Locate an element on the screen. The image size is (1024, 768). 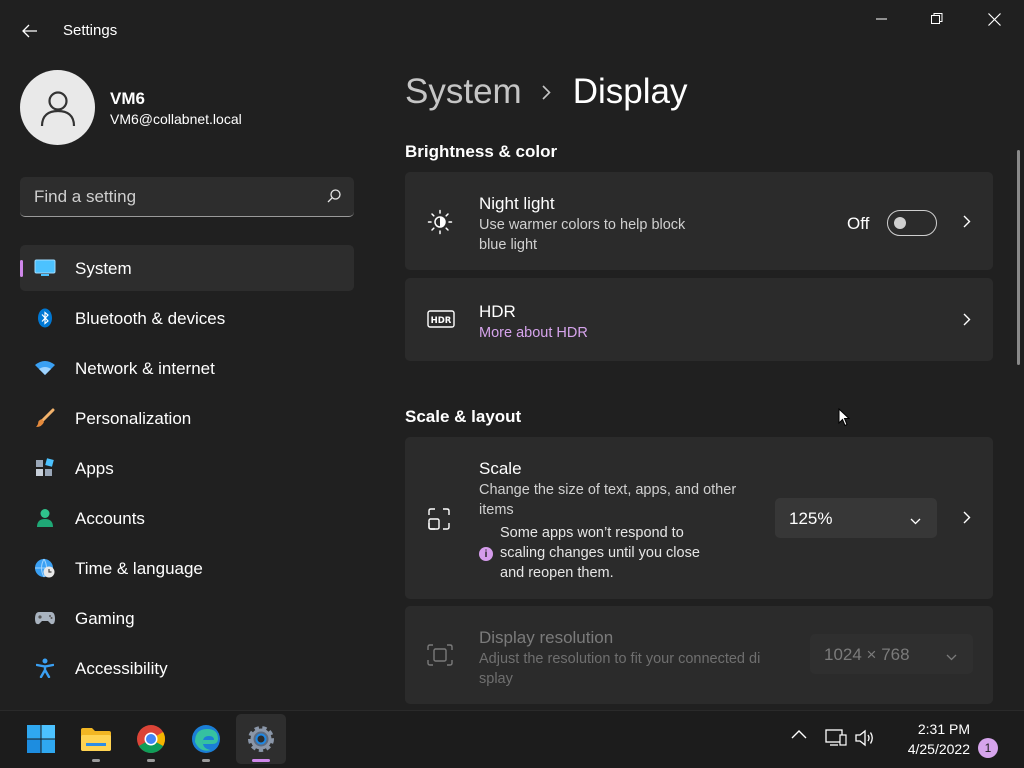
hdr-card: HDR HDR More about HDR is located at coordinates (699, 319).